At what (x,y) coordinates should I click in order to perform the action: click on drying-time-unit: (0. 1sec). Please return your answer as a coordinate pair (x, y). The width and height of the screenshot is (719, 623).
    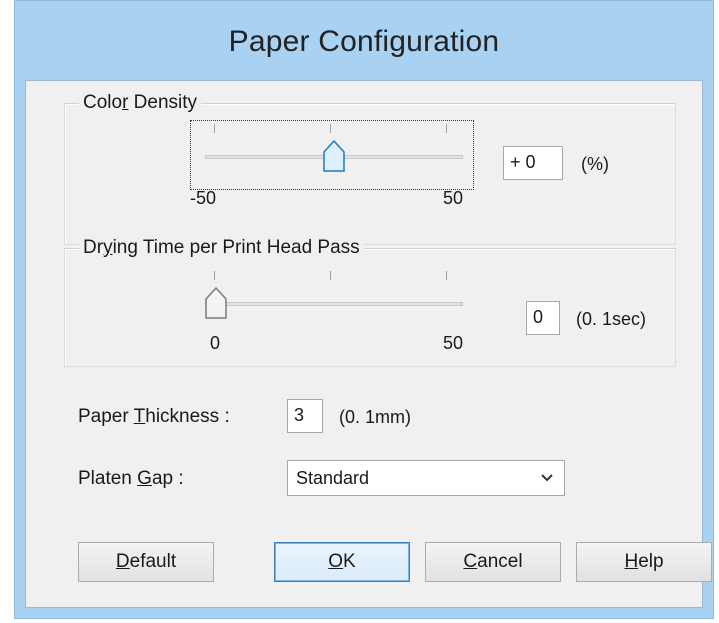
    Looking at the image, I should click on (611, 319).